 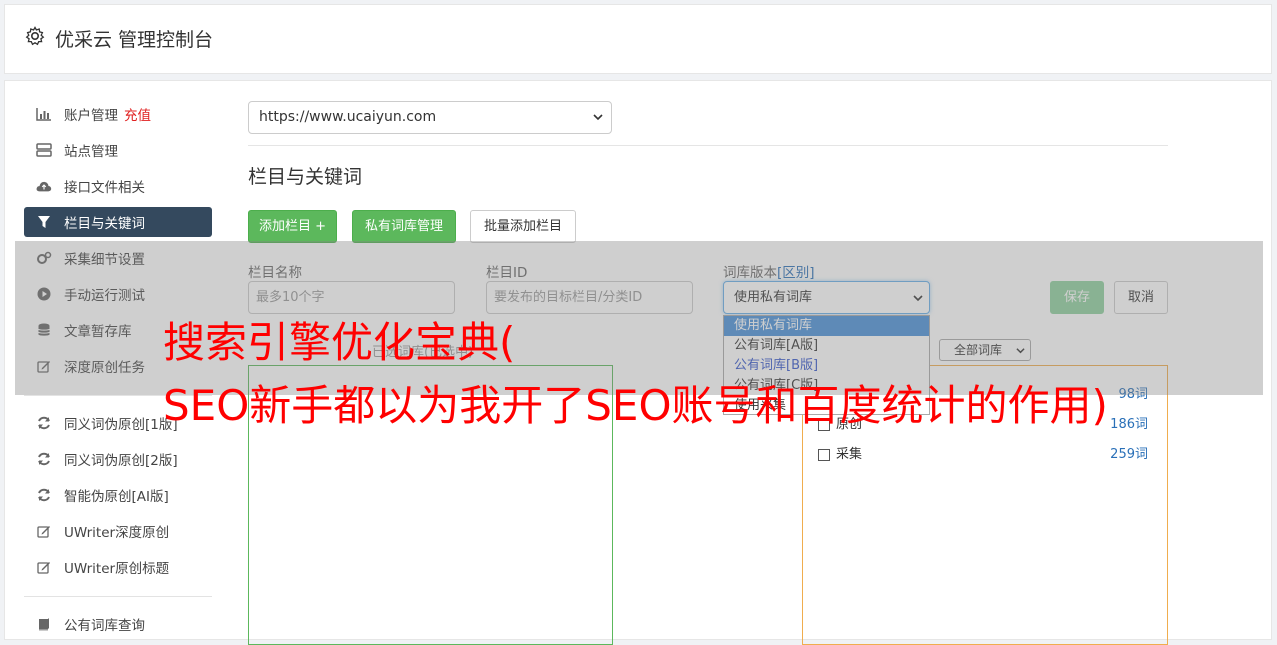 What do you see at coordinates (44, 150) in the screenshot?
I see `server-icon` at bounding box center [44, 150].